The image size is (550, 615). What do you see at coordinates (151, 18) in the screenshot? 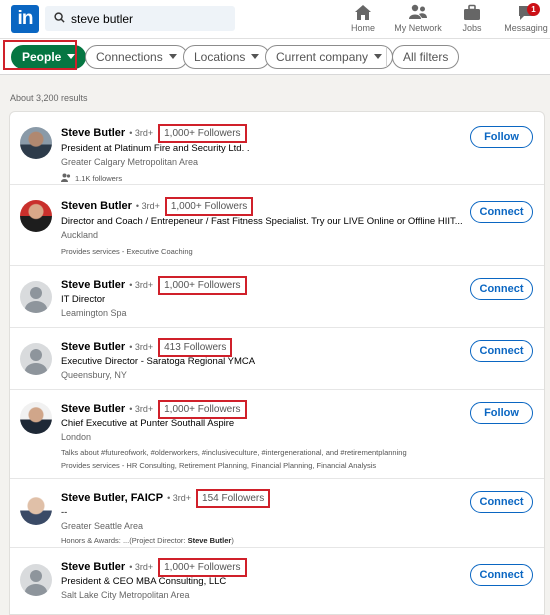
I see `search-input` at bounding box center [151, 18].